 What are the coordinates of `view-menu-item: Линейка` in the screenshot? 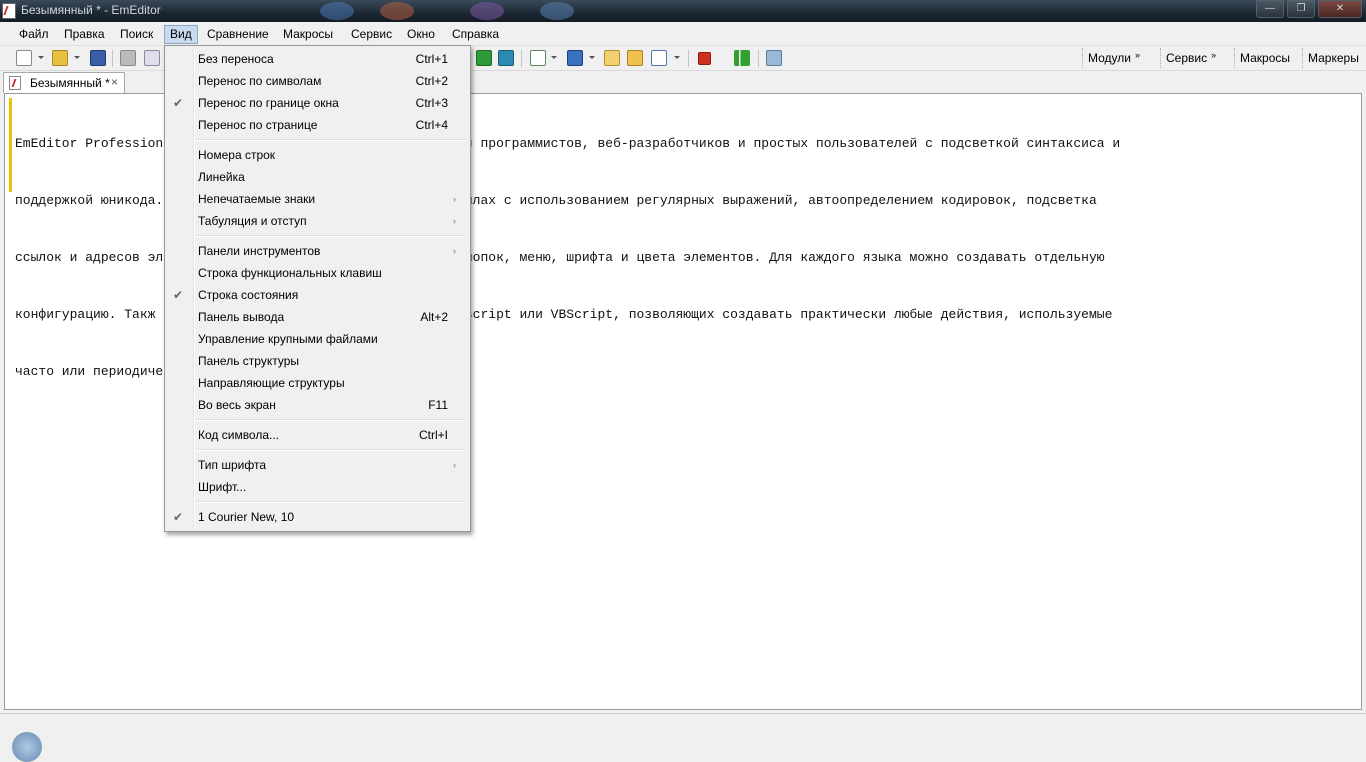 It's located at (317, 177).